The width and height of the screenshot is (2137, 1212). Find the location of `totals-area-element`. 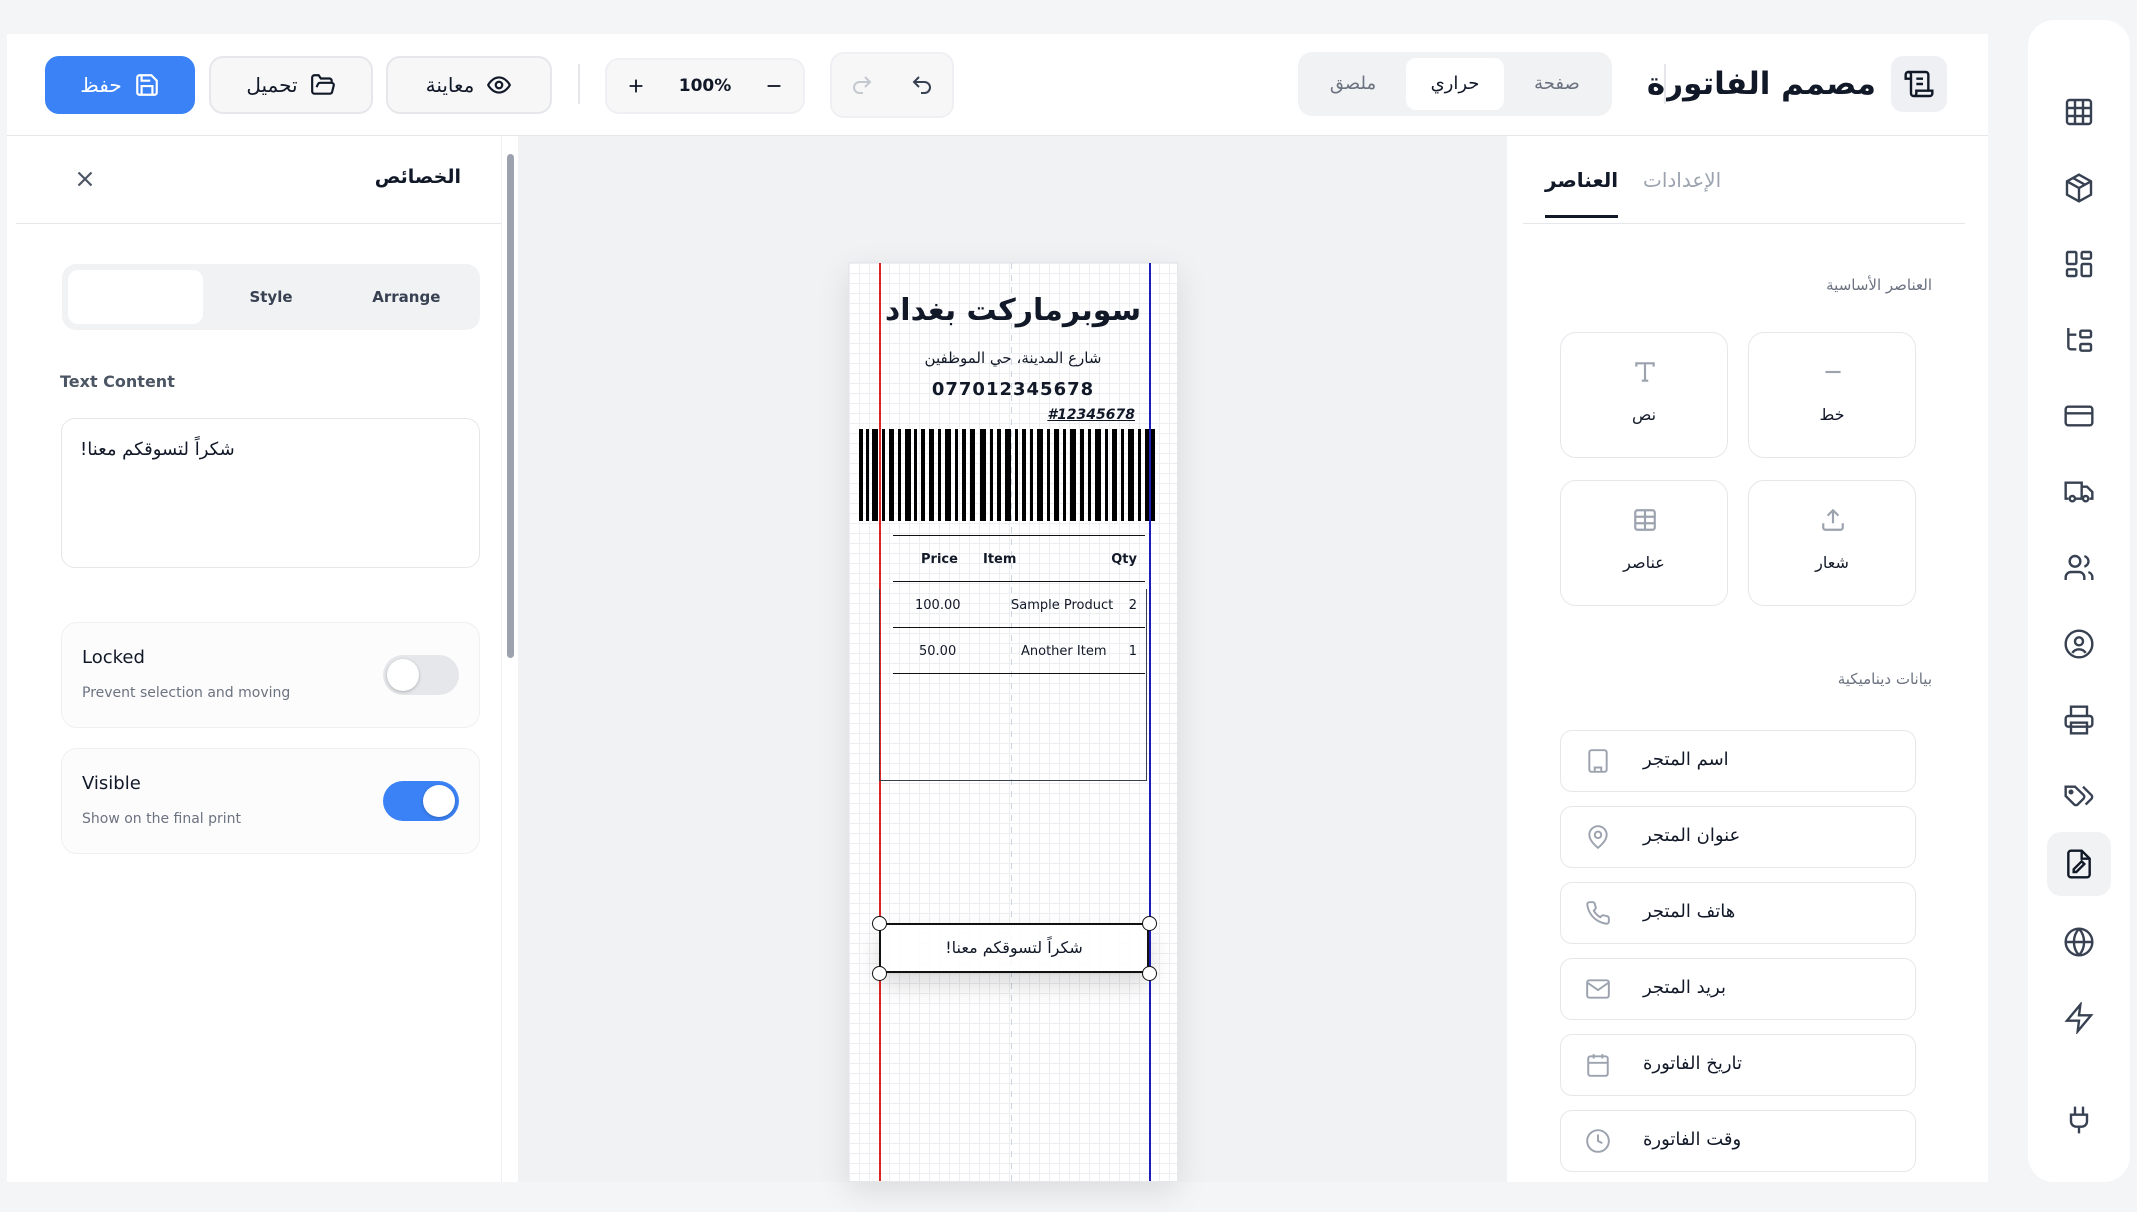

totals-area-element is located at coordinates (1013, 685).